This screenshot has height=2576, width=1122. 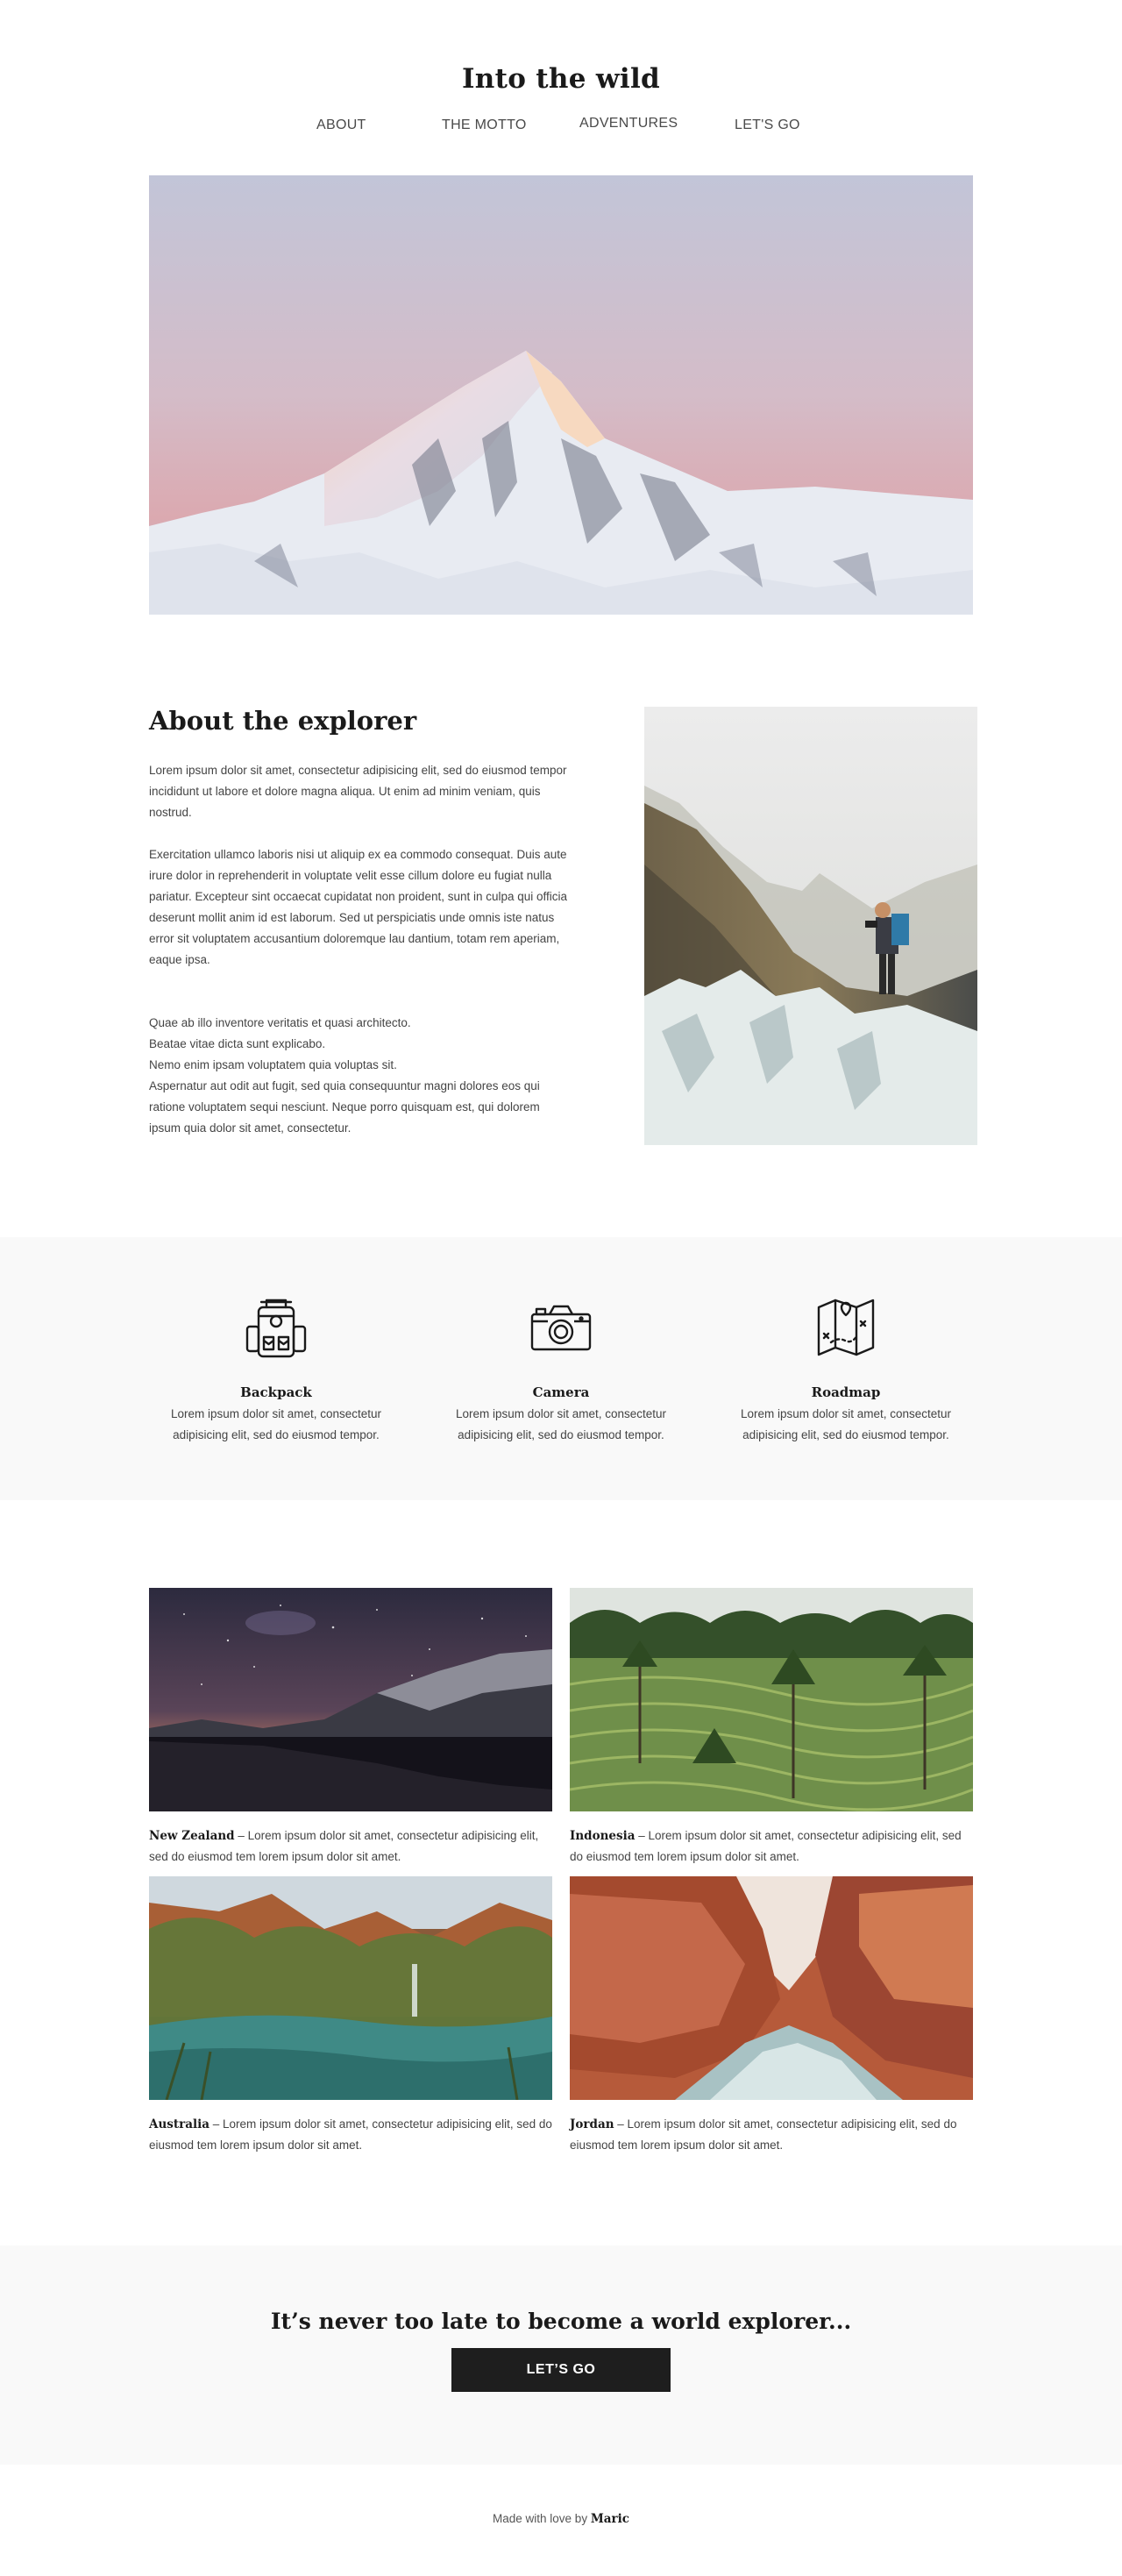 I want to click on nav-the-motto: THE MOTTO, so click(x=485, y=125).